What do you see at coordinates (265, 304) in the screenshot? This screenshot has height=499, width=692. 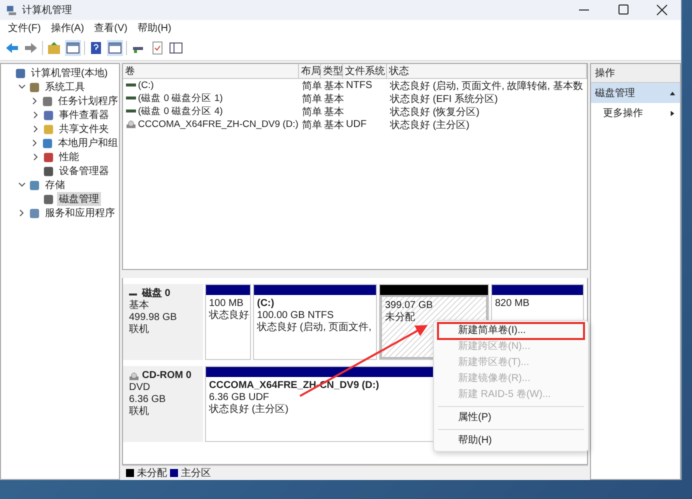 I see `partition-title: (C:)` at bounding box center [265, 304].